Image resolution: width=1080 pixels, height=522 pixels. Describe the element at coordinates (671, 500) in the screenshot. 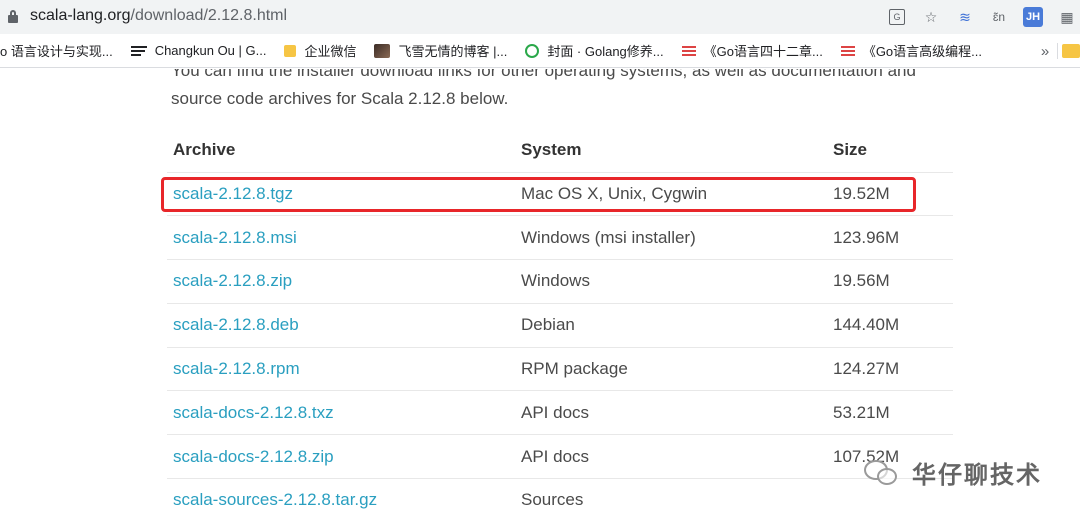

I see `system-cell: Sources` at that location.